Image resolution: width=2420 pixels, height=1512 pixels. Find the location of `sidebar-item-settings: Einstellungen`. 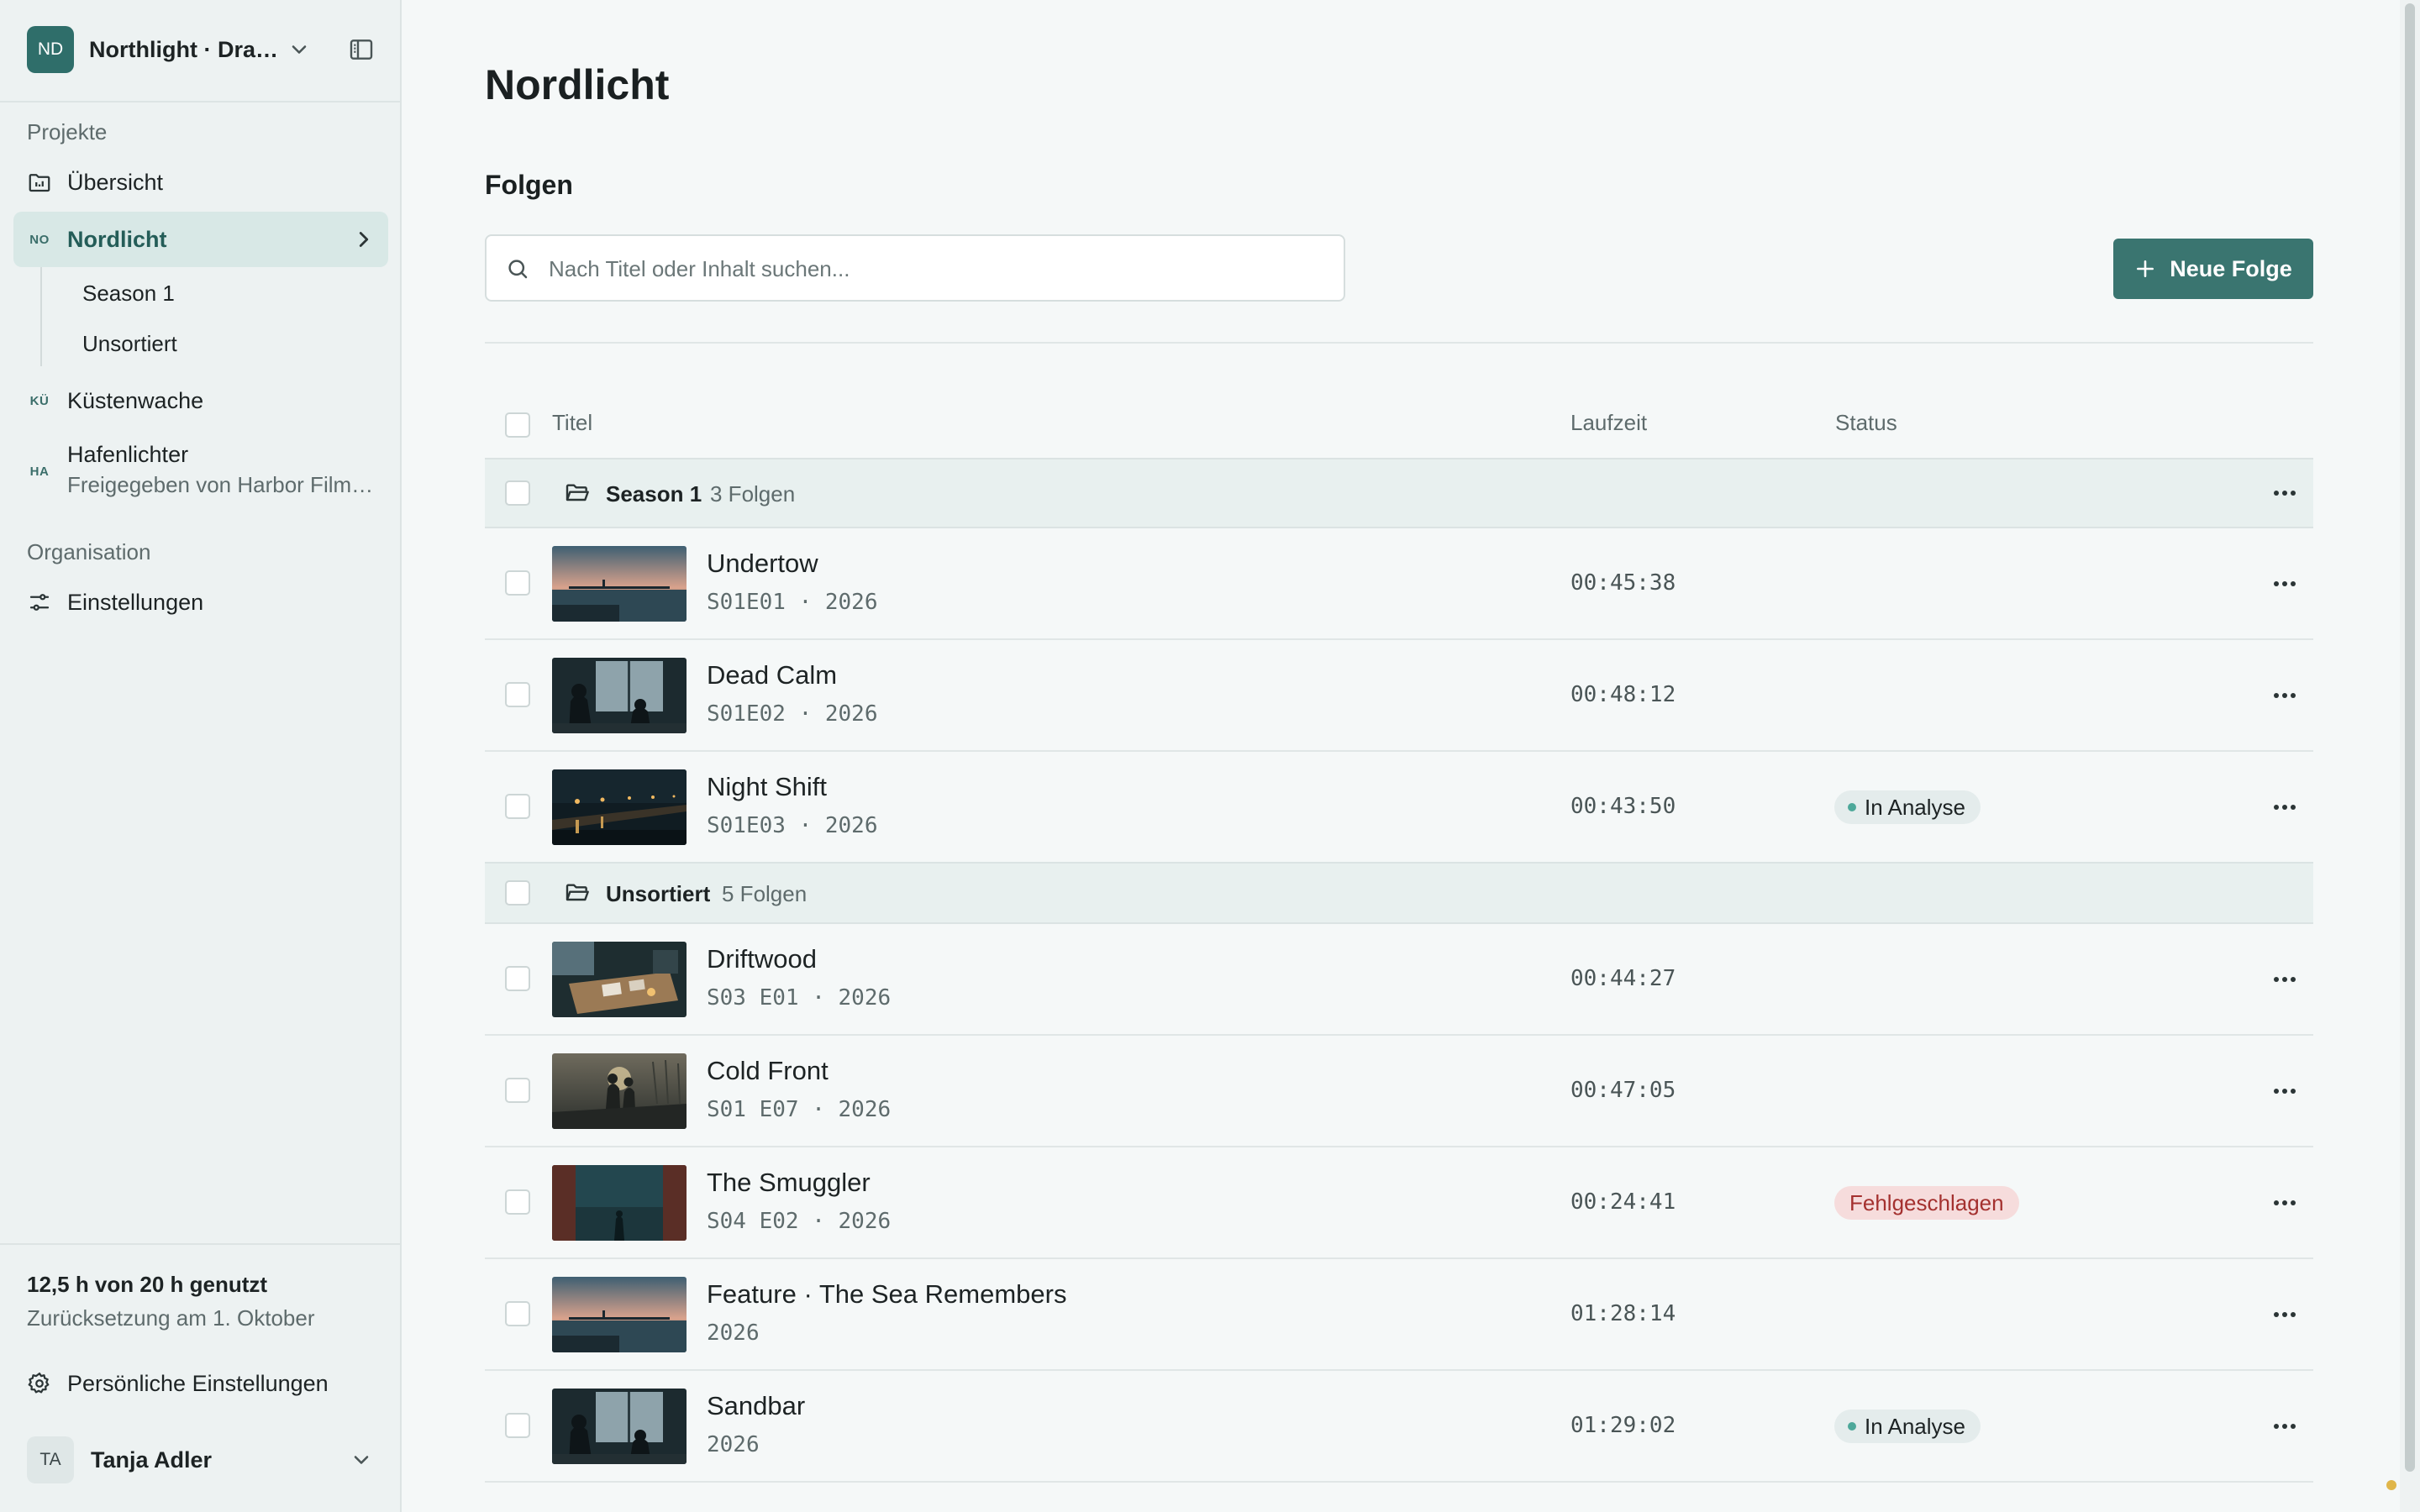

sidebar-item-settings: Einstellungen is located at coordinates (200, 602).